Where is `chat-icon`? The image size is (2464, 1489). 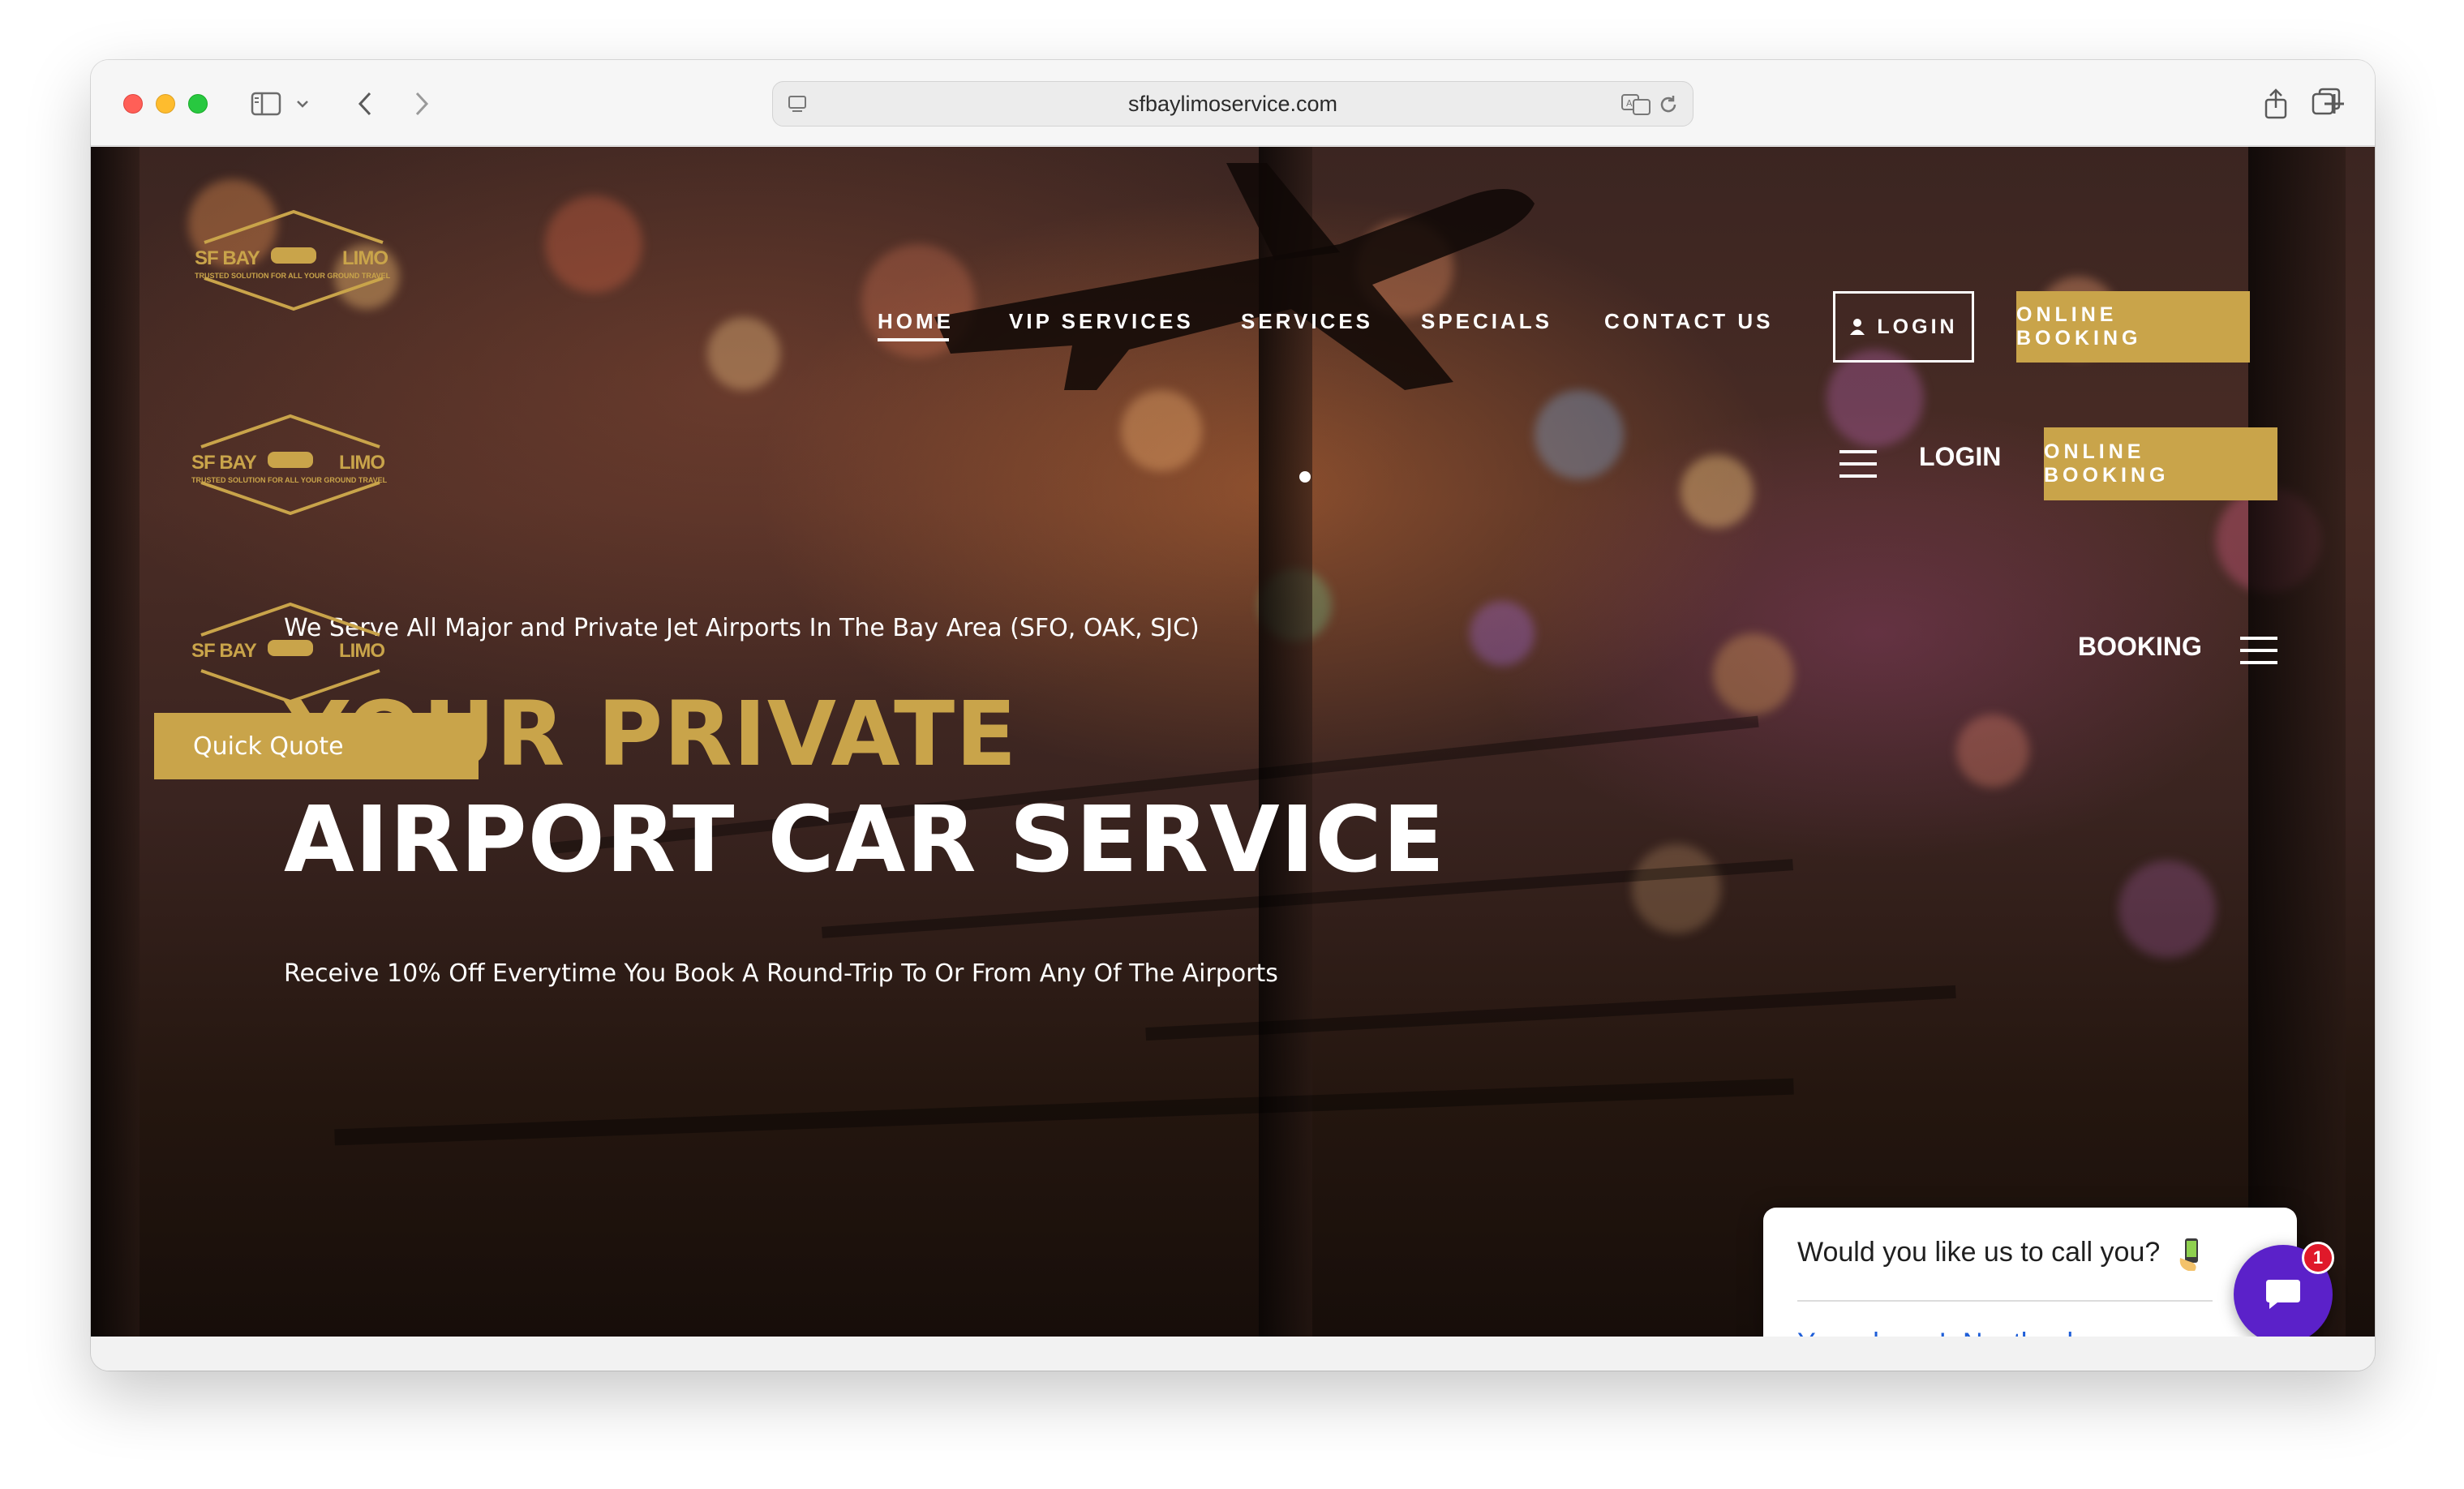 chat-icon is located at coordinates (2283, 1294).